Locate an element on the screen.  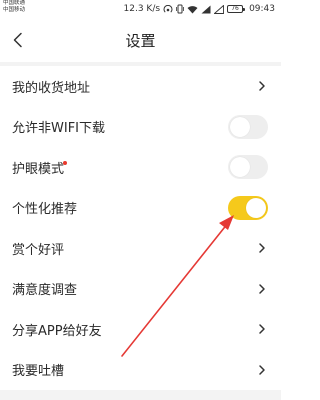
setting-label: 满意度调查 is located at coordinates (45, 291).